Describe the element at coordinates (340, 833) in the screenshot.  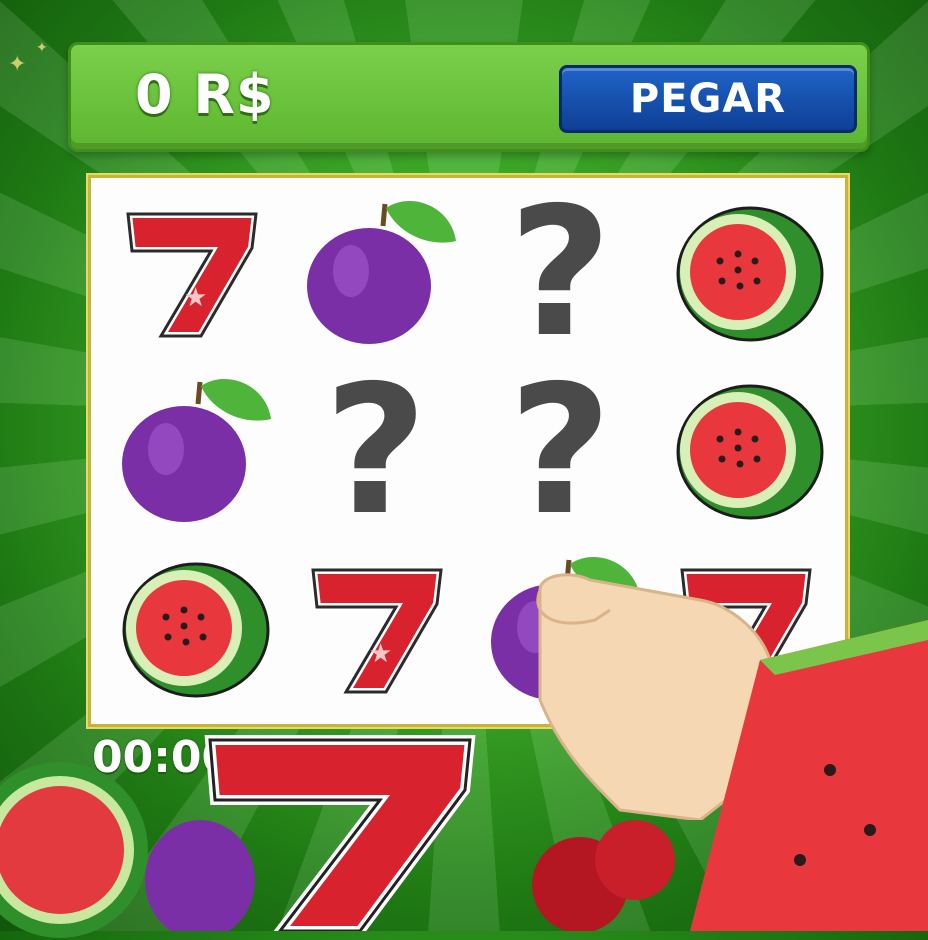
I see `seven-decoration-icon` at that location.